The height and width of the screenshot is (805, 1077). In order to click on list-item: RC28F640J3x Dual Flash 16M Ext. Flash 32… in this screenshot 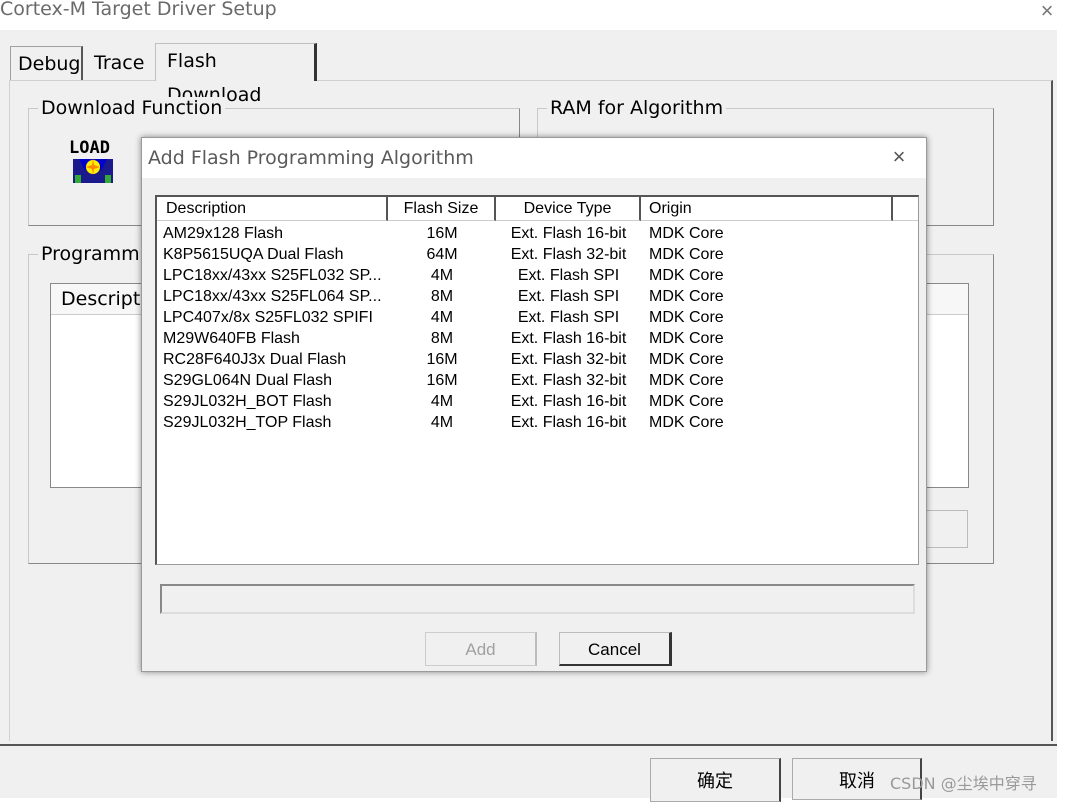, I will do `click(527, 359)`.